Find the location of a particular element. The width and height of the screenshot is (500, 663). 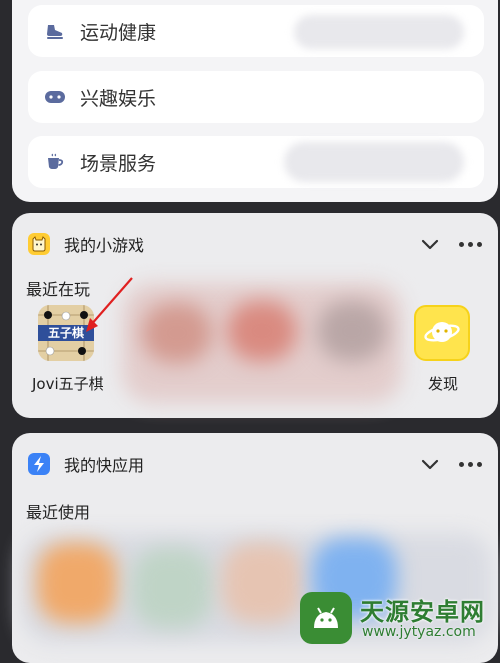

gamepad-icon is located at coordinates (55, 97).